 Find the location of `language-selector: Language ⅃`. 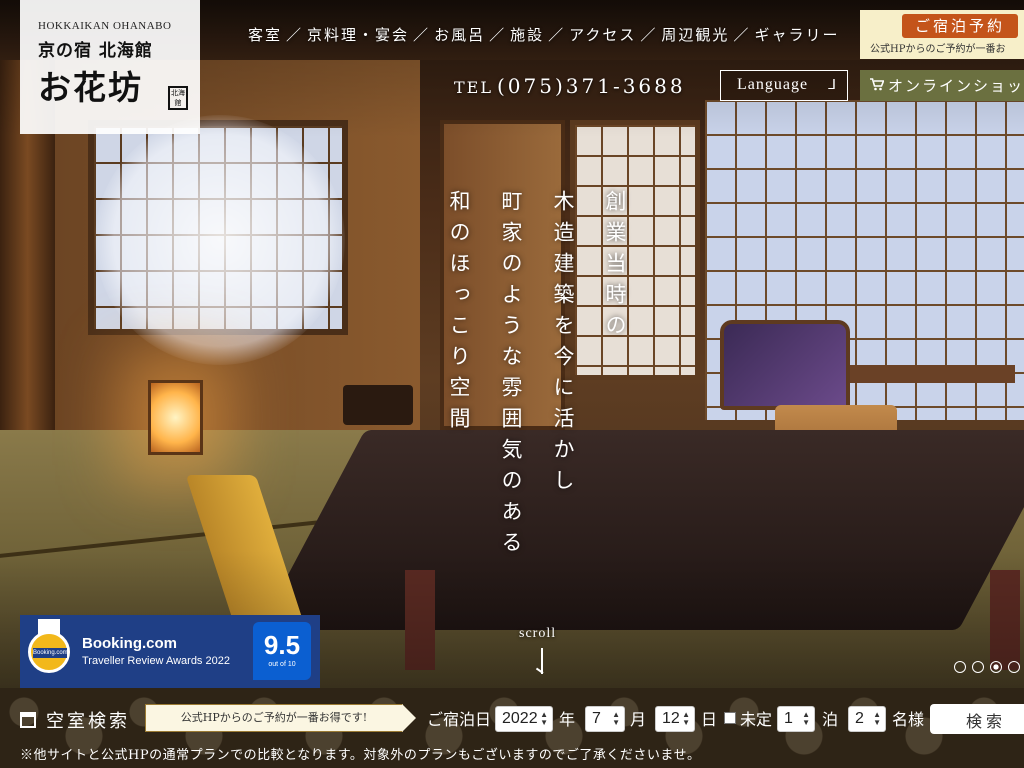

language-selector: Language ⅃ is located at coordinates (784, 85).